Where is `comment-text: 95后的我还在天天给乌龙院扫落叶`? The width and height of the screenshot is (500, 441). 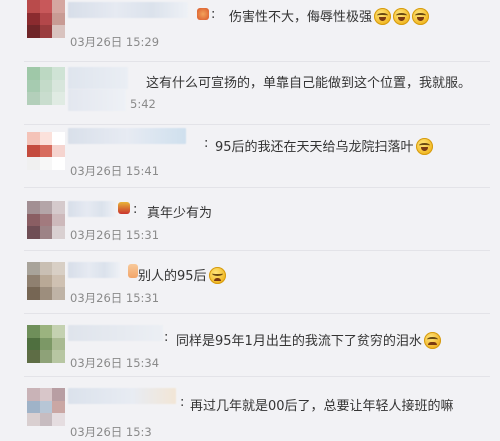 comment-text: 95后的我还在天天给乌龙院扫落叶 is located at coordinates (324, 145).